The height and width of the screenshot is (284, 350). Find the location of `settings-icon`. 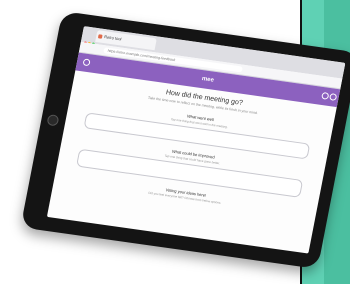

settings-icon is located at coordinates (333, 97).